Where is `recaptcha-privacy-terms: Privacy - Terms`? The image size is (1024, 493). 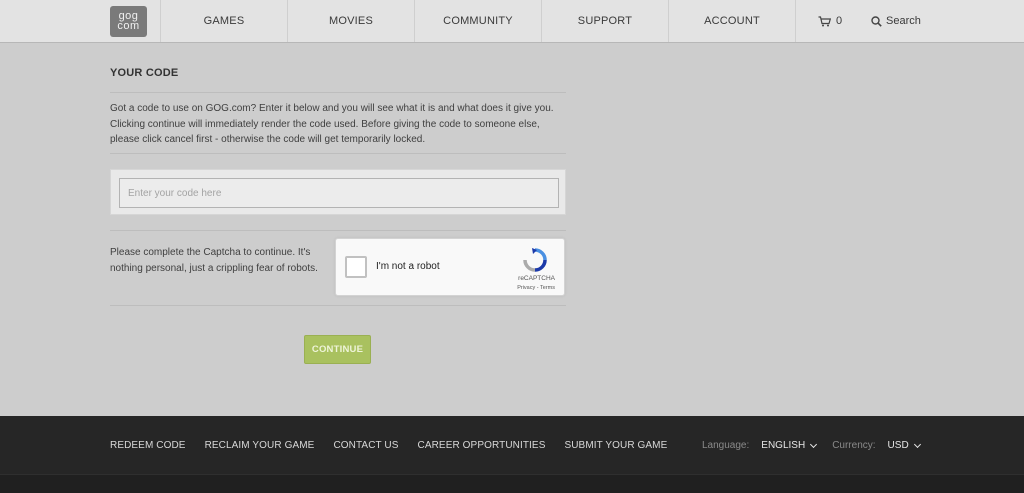 recaptcha-privacy-terms: Privacy - Terms is located at coordinates (536, 288).